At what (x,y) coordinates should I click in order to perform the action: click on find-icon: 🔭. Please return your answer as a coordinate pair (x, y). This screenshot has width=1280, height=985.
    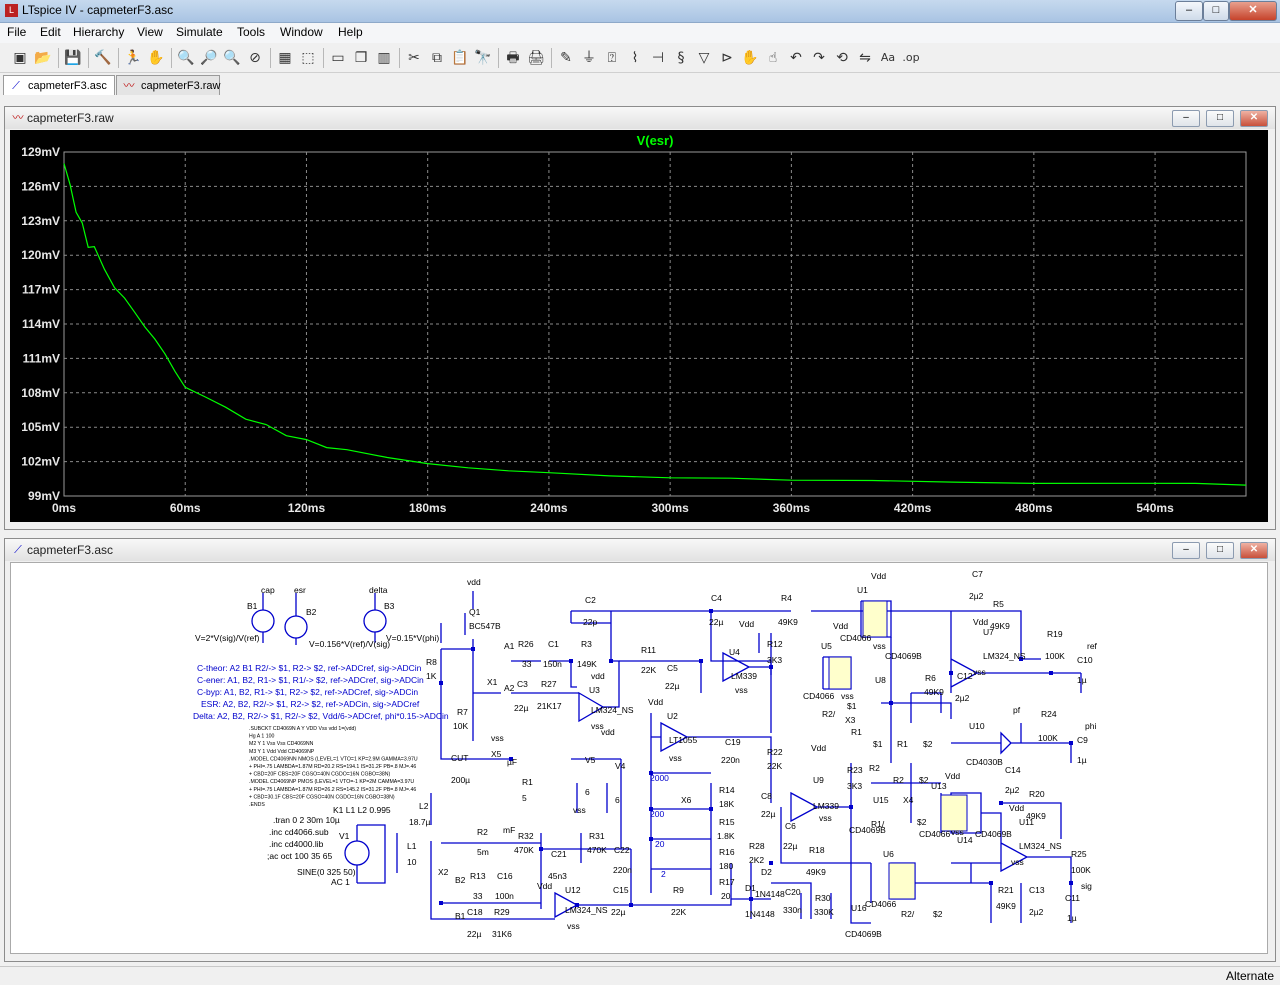
    Looking at the image, I should click on (483, 58).